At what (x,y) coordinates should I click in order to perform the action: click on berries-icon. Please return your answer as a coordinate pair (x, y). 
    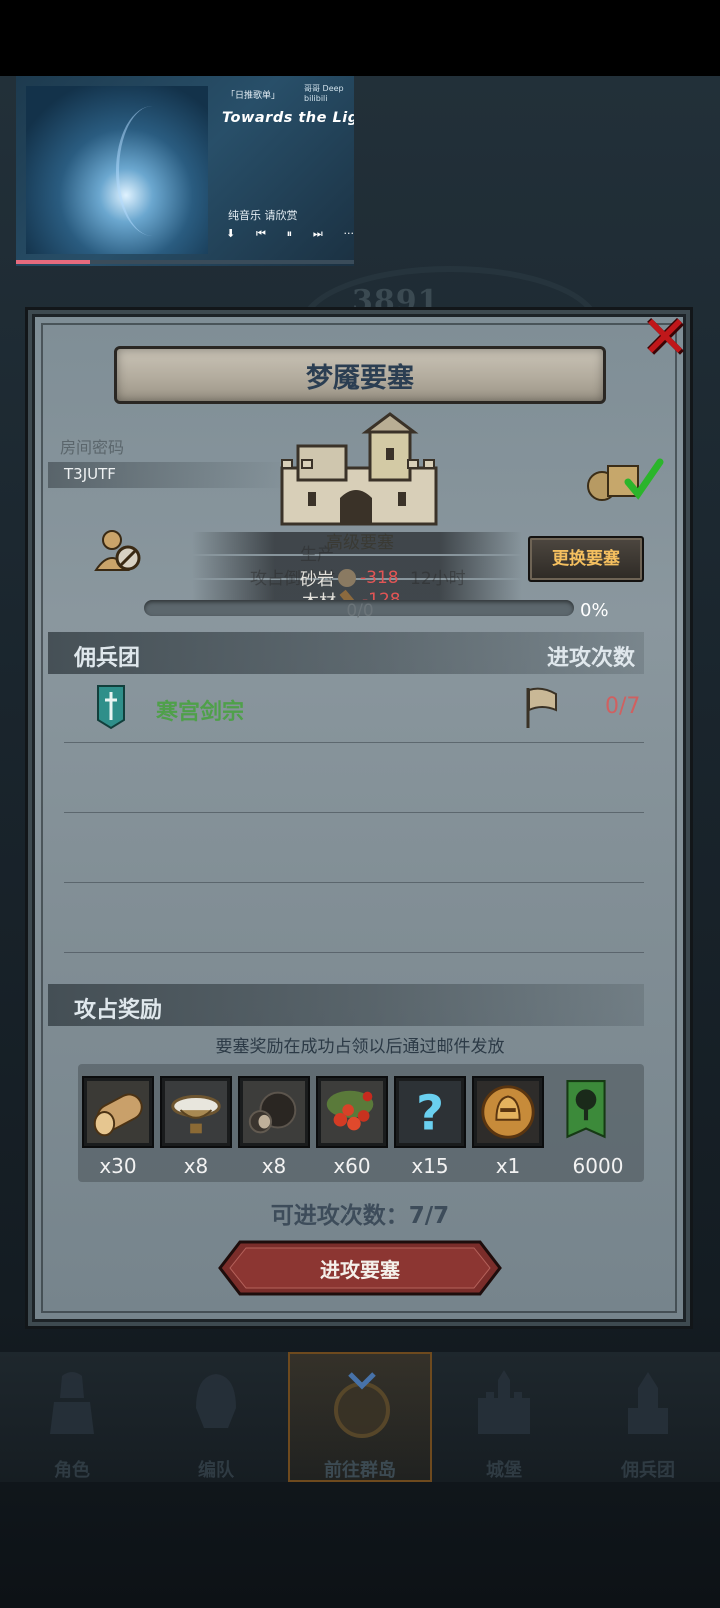
    Looking at the image, I should click on (352, 1112).